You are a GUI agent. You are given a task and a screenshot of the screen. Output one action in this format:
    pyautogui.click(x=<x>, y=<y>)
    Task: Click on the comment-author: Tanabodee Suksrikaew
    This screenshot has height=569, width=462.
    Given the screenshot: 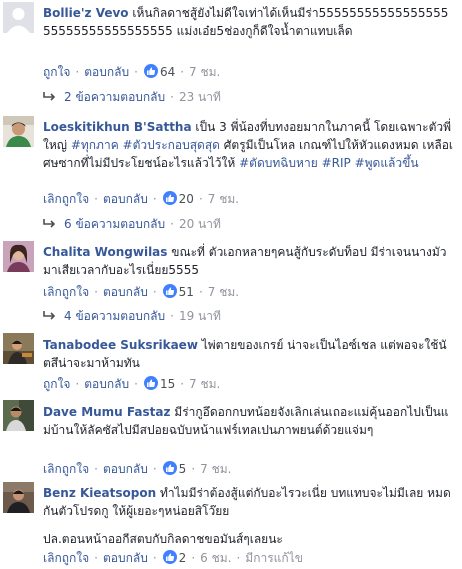 What is the action you would take?
    pyautogui.click(x=120, y=345)
    